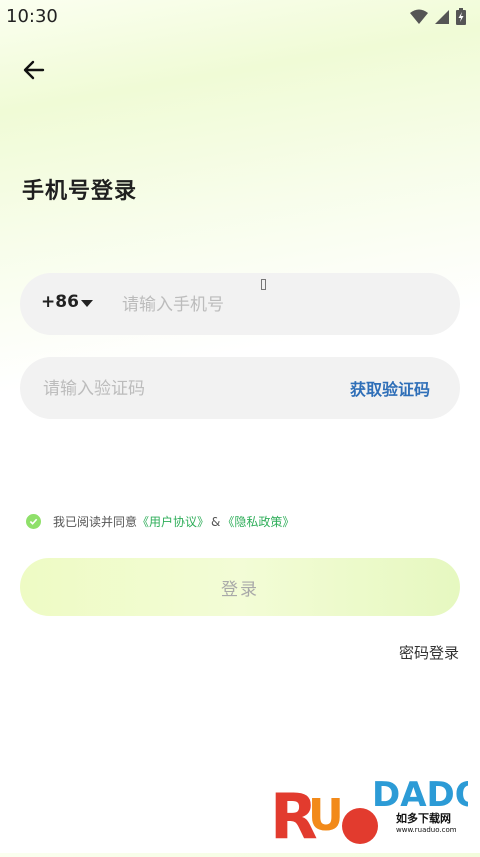  Describe the element at coordinates (32, 16) in the screenshot. I see `status-time: 10:30` at that location.